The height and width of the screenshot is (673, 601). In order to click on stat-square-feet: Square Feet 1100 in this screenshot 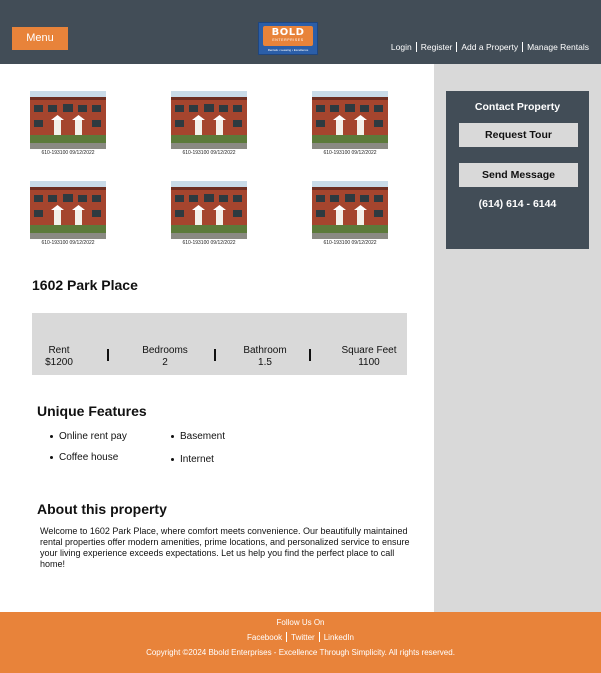, I will do `click(369, 356)`.